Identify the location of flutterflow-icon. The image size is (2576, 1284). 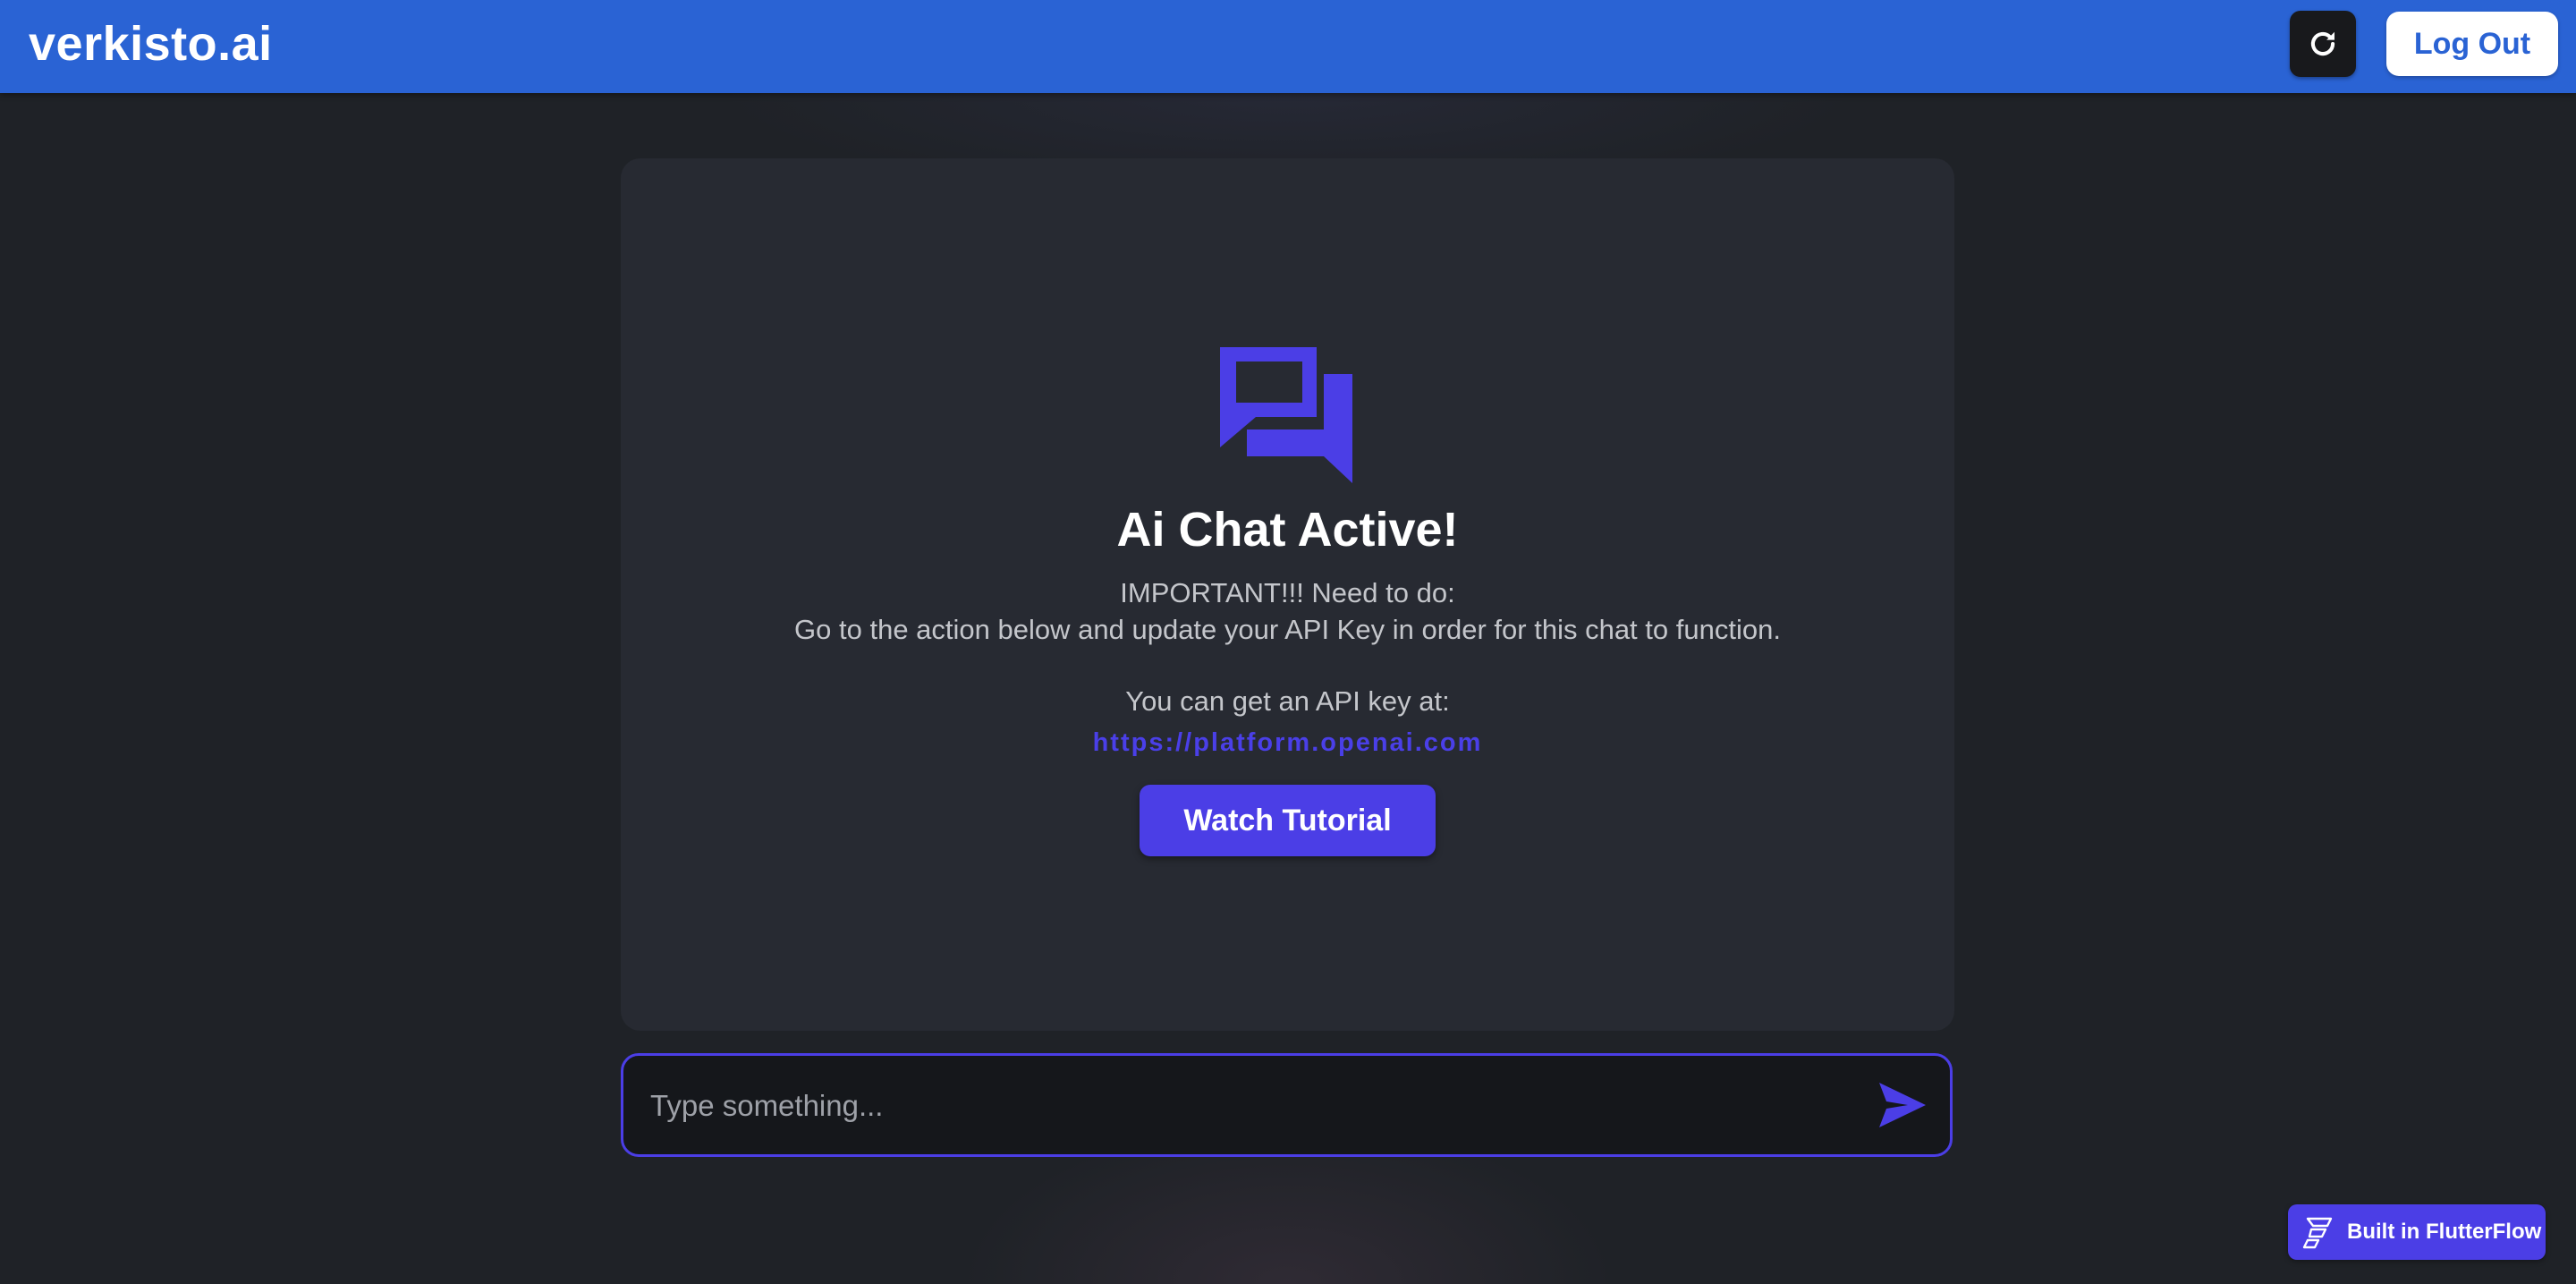
(2318, 1233).